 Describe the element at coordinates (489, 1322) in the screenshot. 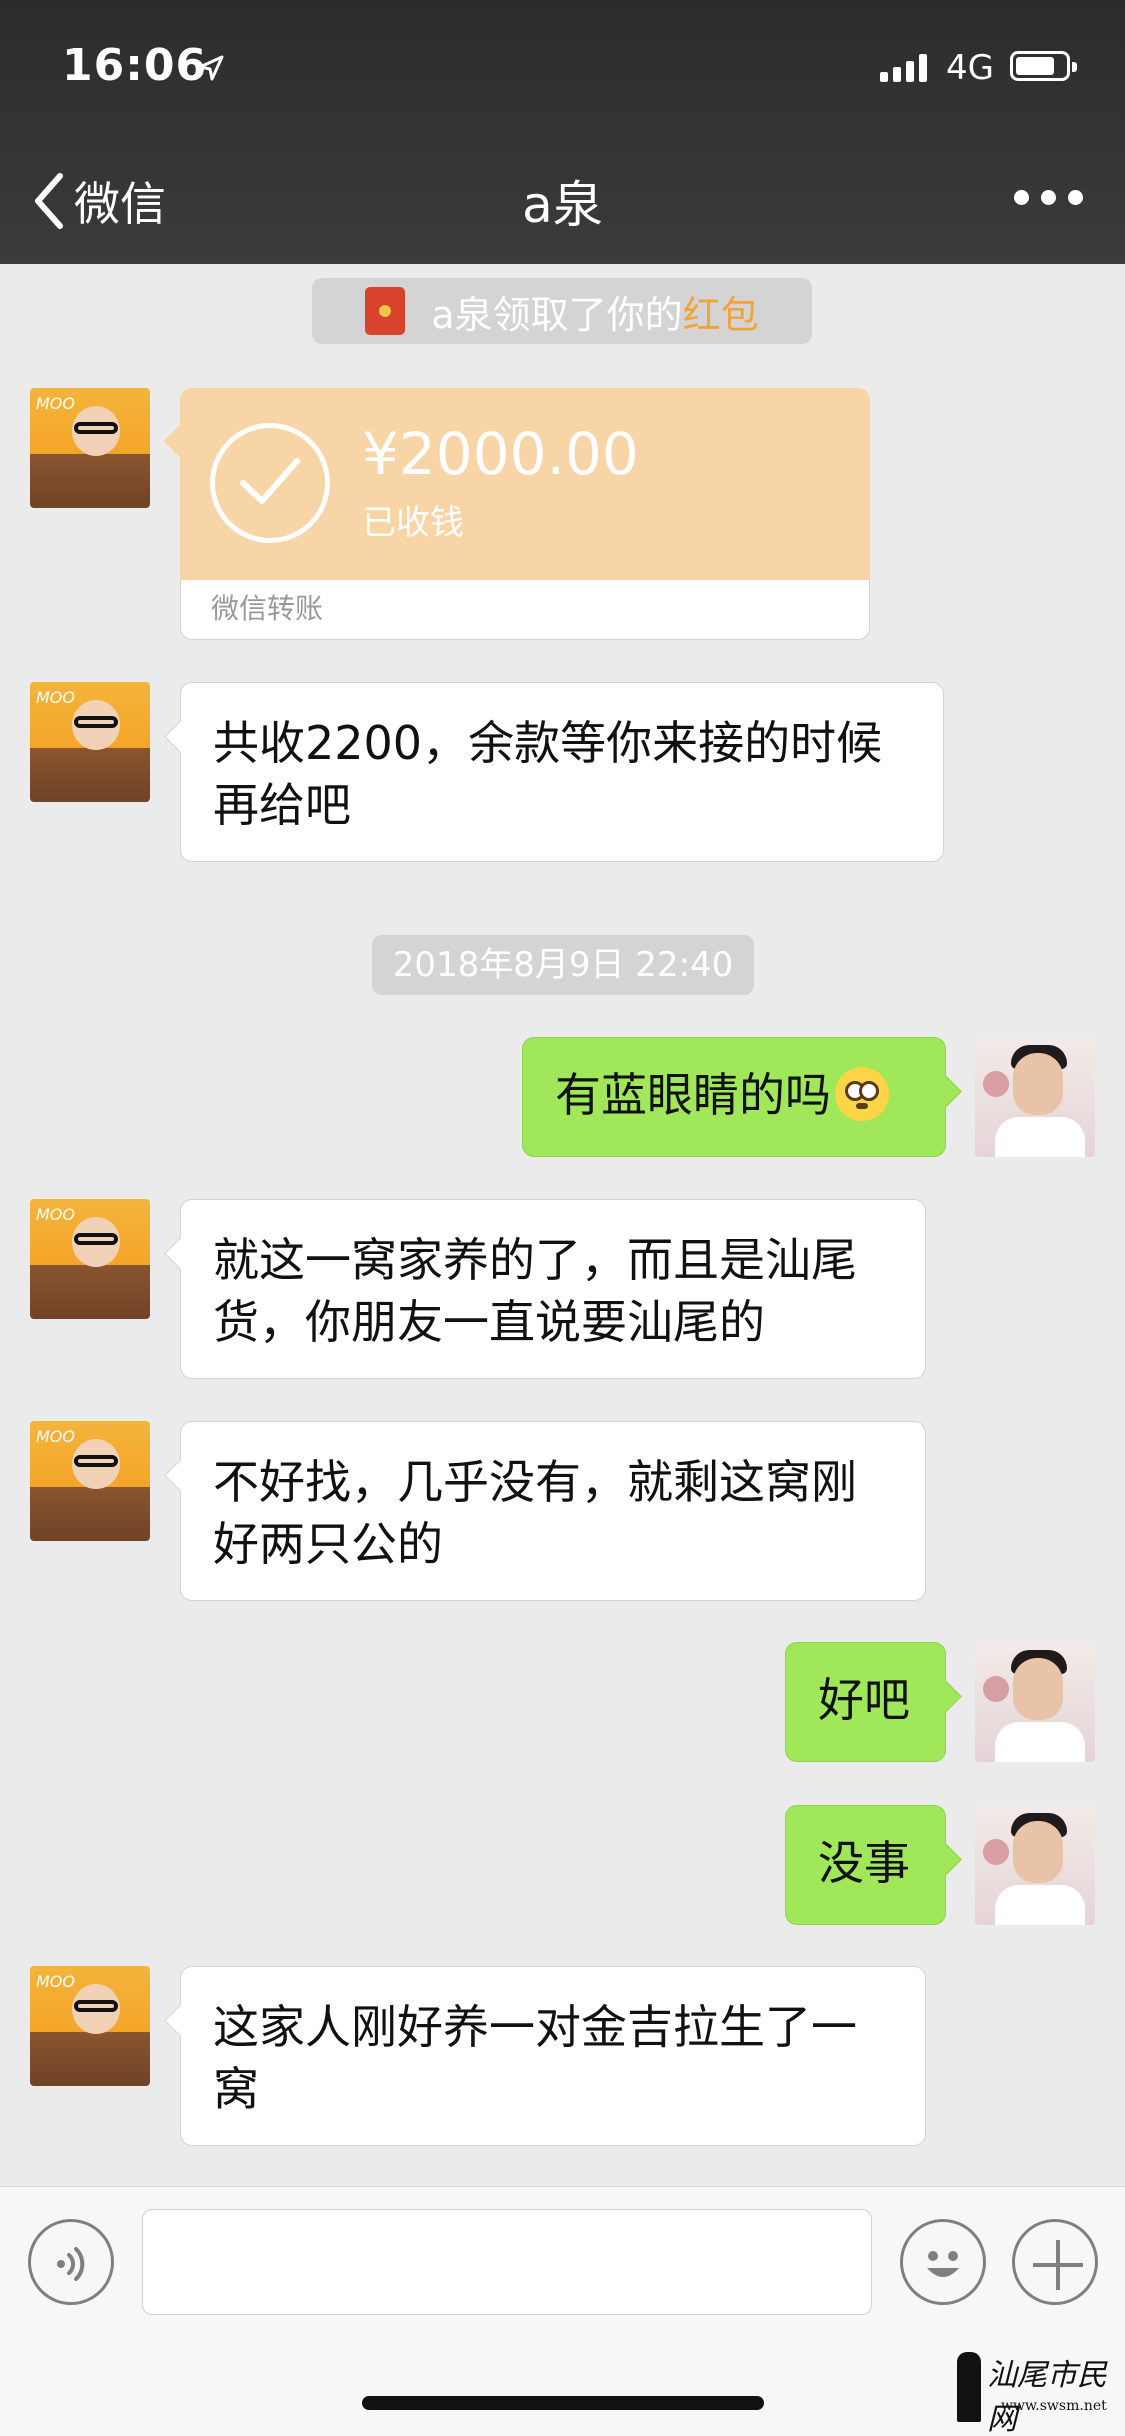

I see `message-line: 货，你朋友一直说要汕尾的` at that location.